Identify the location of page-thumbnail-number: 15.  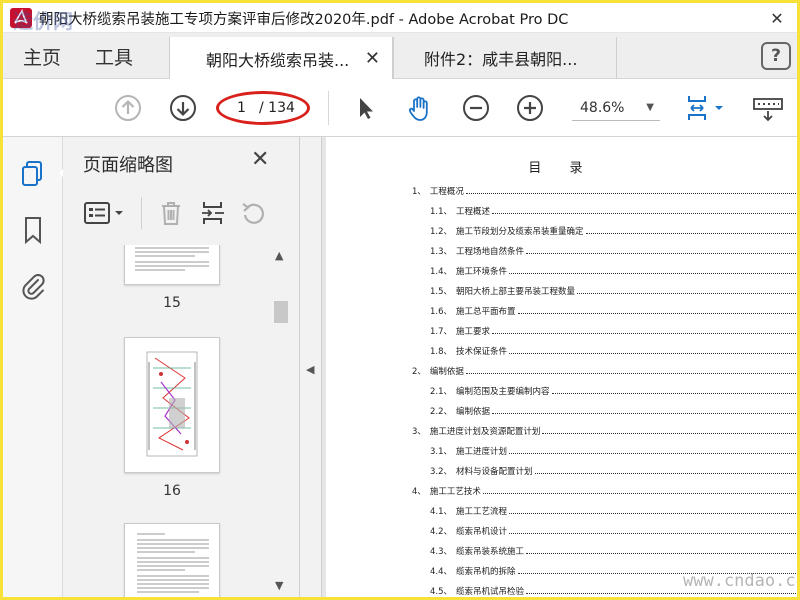
(172, 303).